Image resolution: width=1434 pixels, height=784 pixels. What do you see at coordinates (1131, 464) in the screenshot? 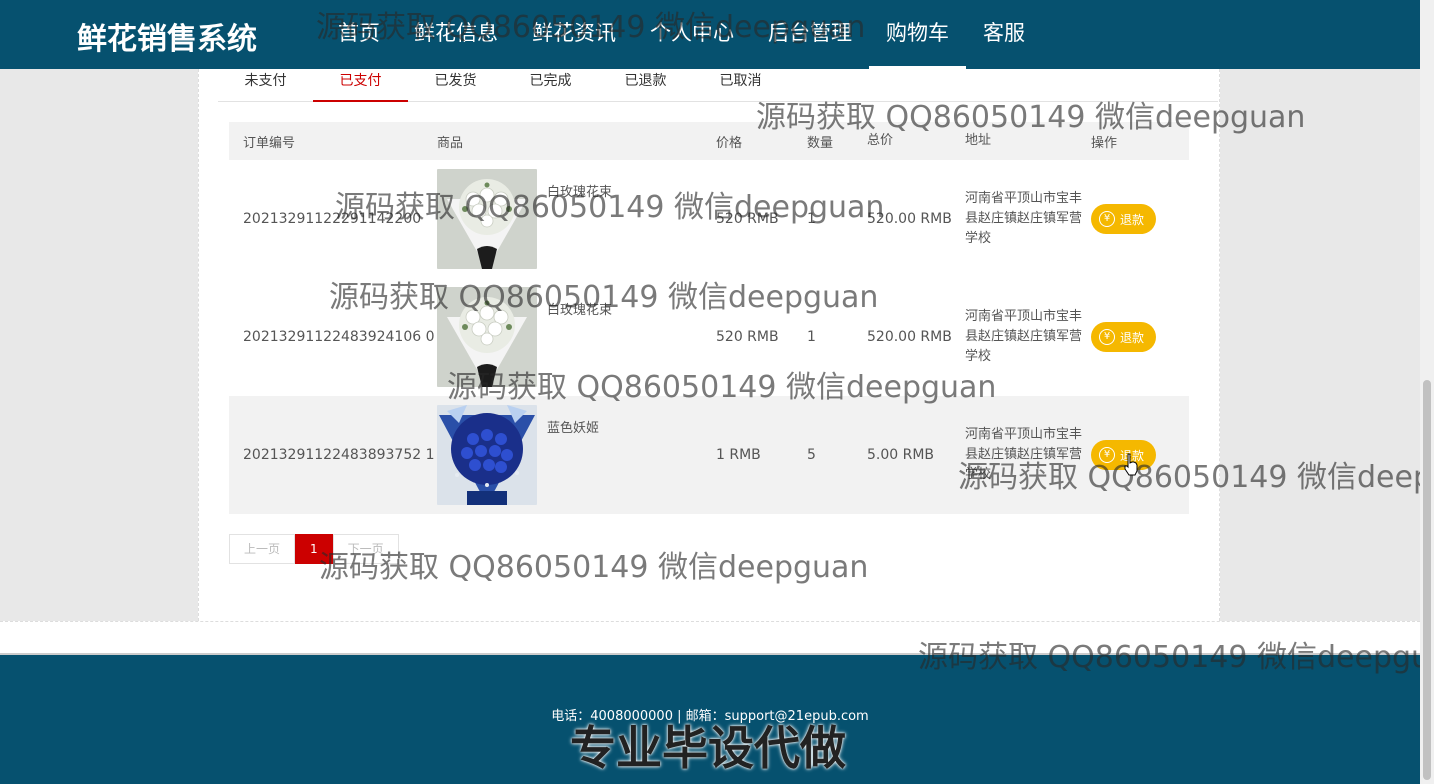
I see `hand-cursor-icon` at bounding box center [1131, 464].